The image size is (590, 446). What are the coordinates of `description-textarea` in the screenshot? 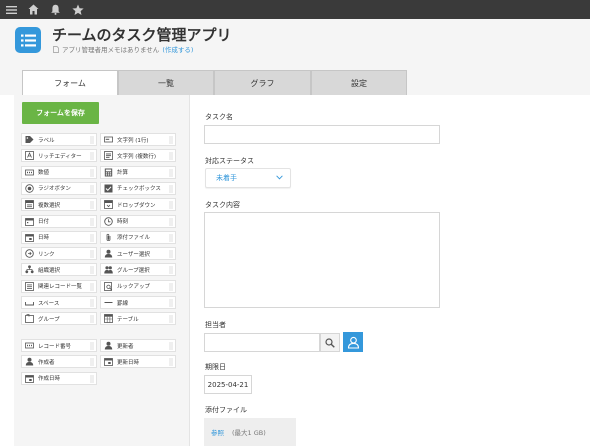 It's located at (322, 260).